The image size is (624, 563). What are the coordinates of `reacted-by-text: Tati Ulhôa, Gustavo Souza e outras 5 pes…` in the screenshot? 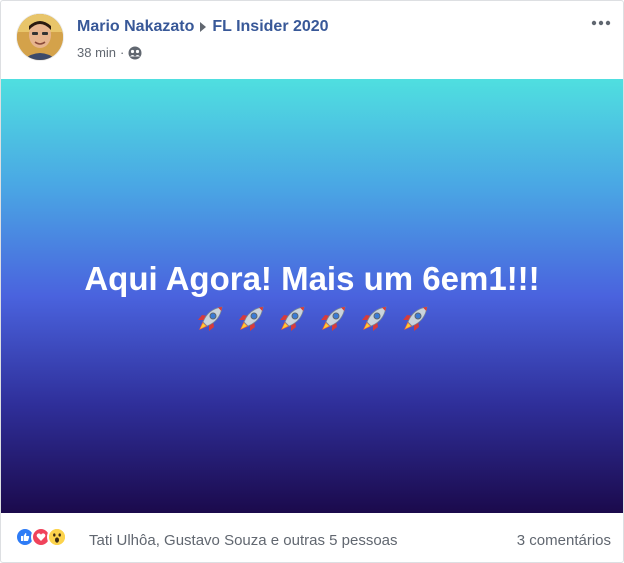 It's located at (243, 540).